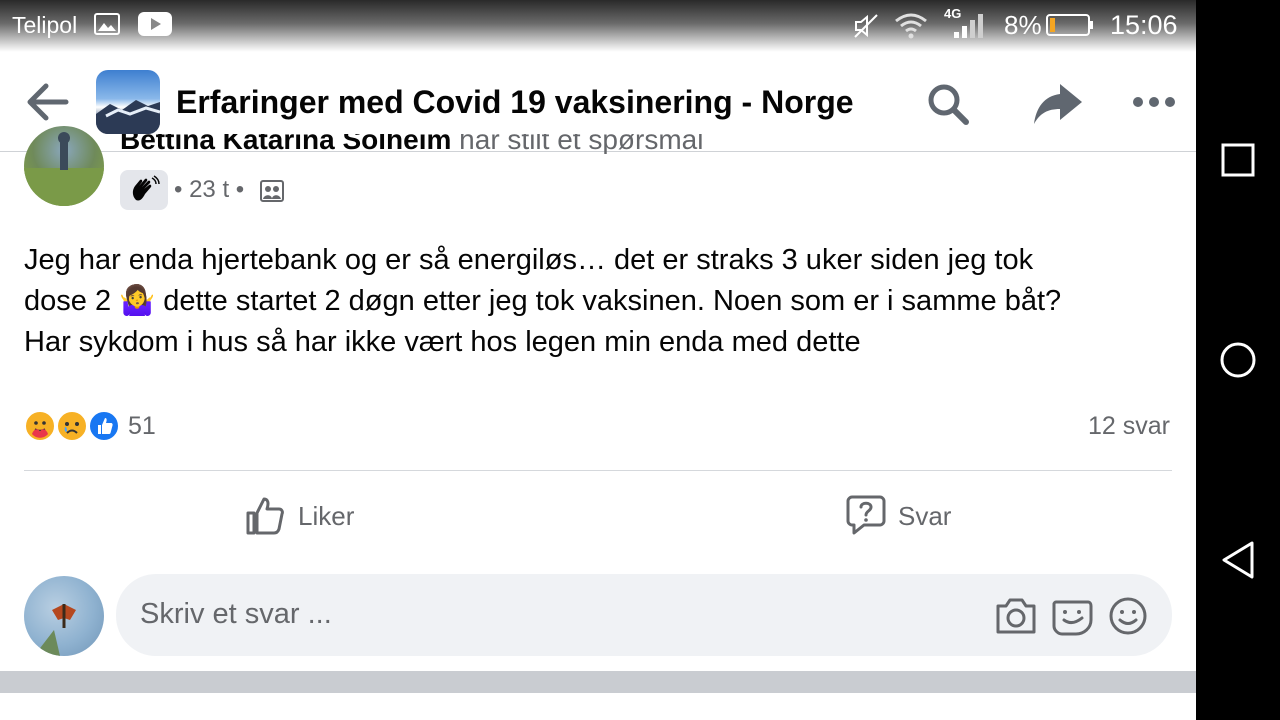 The image size is (1280, 720). I want to click on post-meta: • 23 t •, so click(209, 189).